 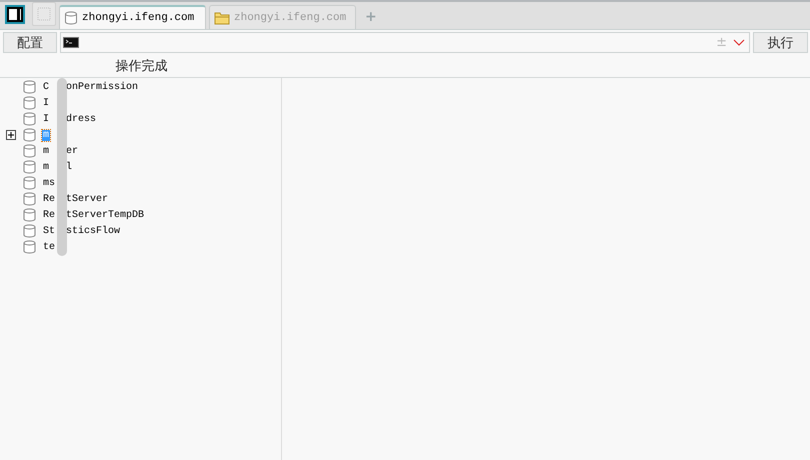 I want to click on tab: zhongyi.ifeng.com, so click(x=132, y=17).